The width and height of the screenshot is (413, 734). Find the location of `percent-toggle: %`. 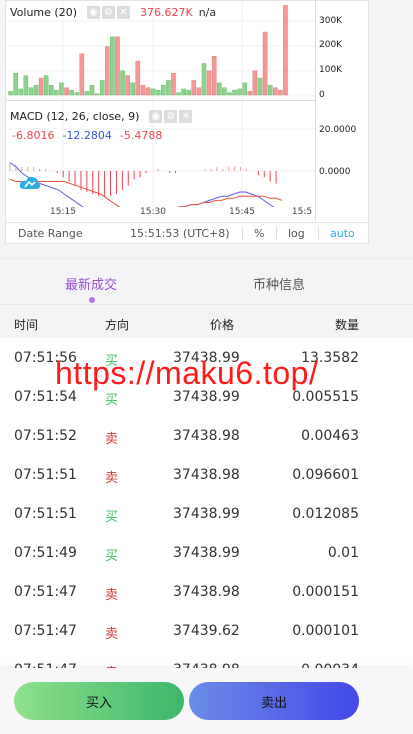

percent-toggle: % is located at coordinates (259, 233).